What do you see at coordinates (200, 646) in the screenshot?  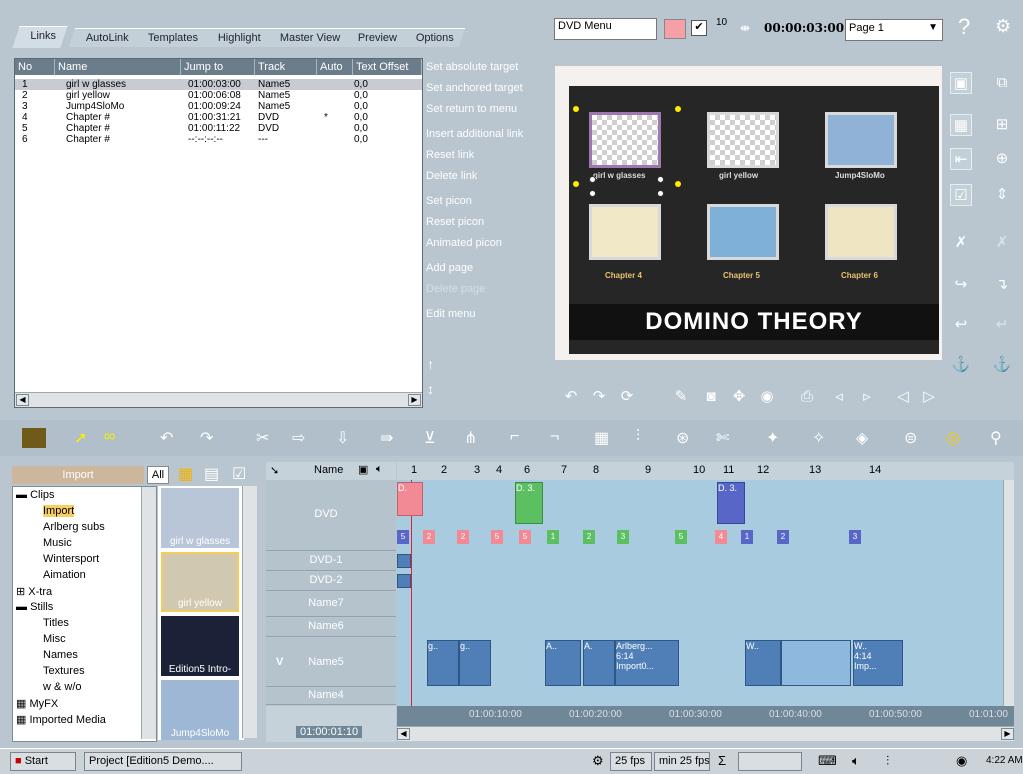 I see `clip-thumb: Edition5 Intro-` at bounding box center [200, 646].